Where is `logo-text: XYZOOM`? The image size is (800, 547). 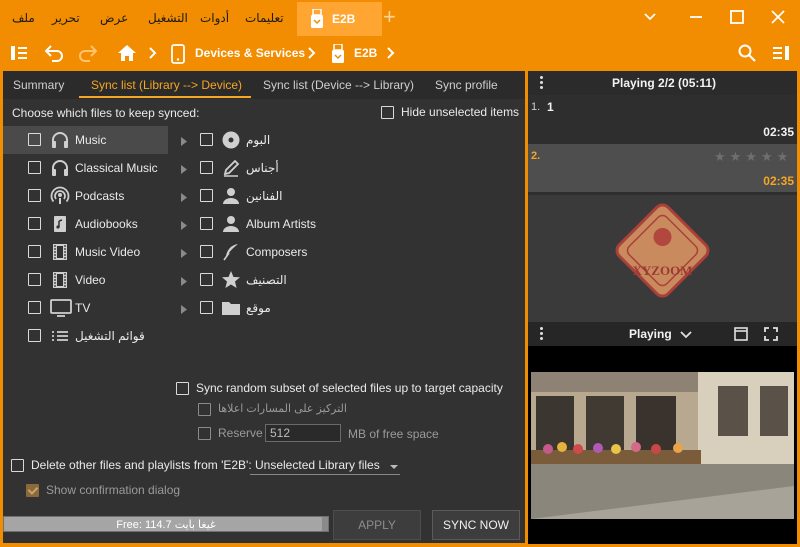
logo-text: XYZOOM is located at coordinates (663, 270).